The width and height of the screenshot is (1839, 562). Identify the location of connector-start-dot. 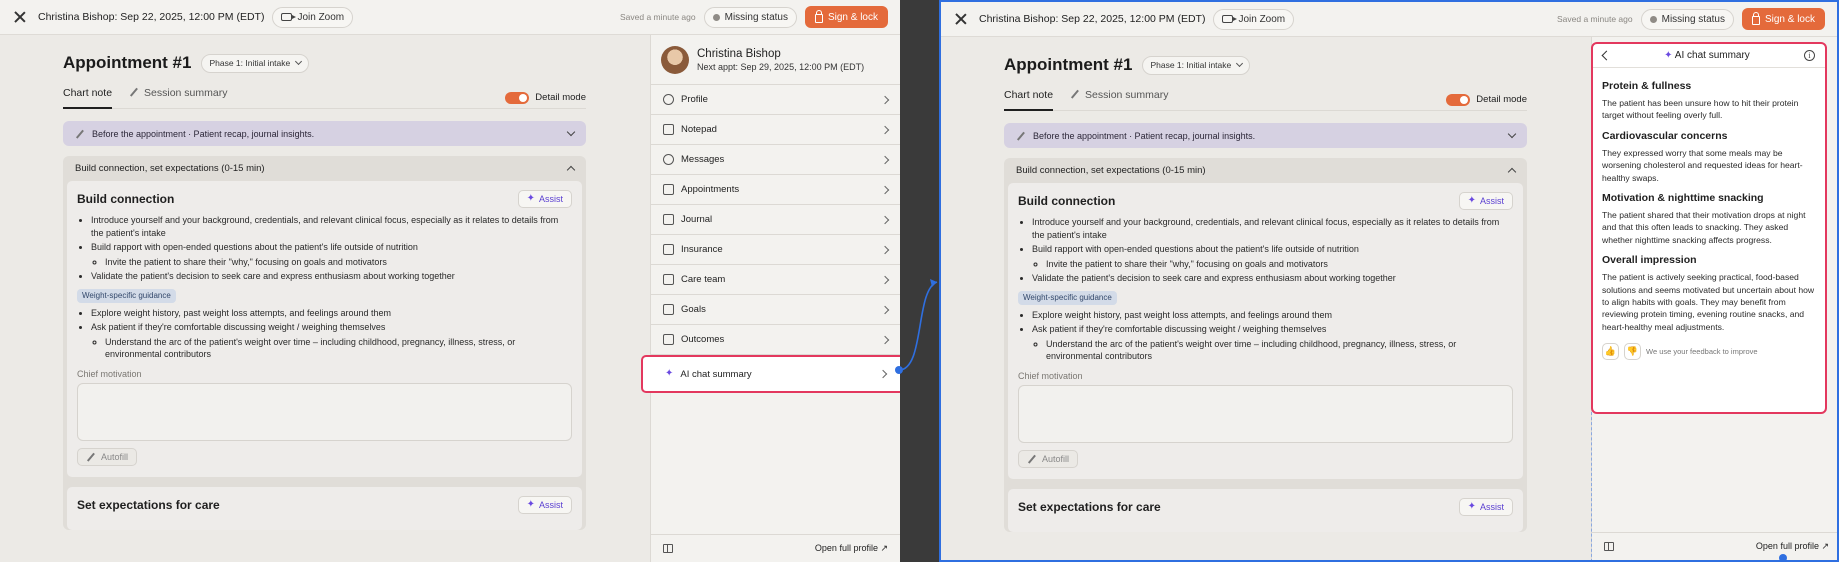
(899, 370).